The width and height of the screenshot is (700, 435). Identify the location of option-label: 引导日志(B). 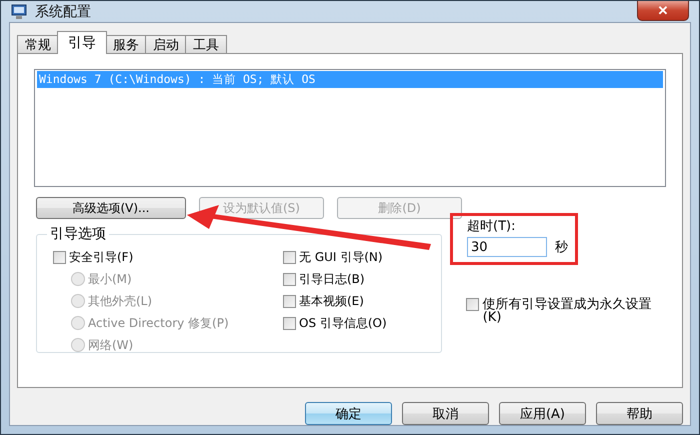
(332, 279).